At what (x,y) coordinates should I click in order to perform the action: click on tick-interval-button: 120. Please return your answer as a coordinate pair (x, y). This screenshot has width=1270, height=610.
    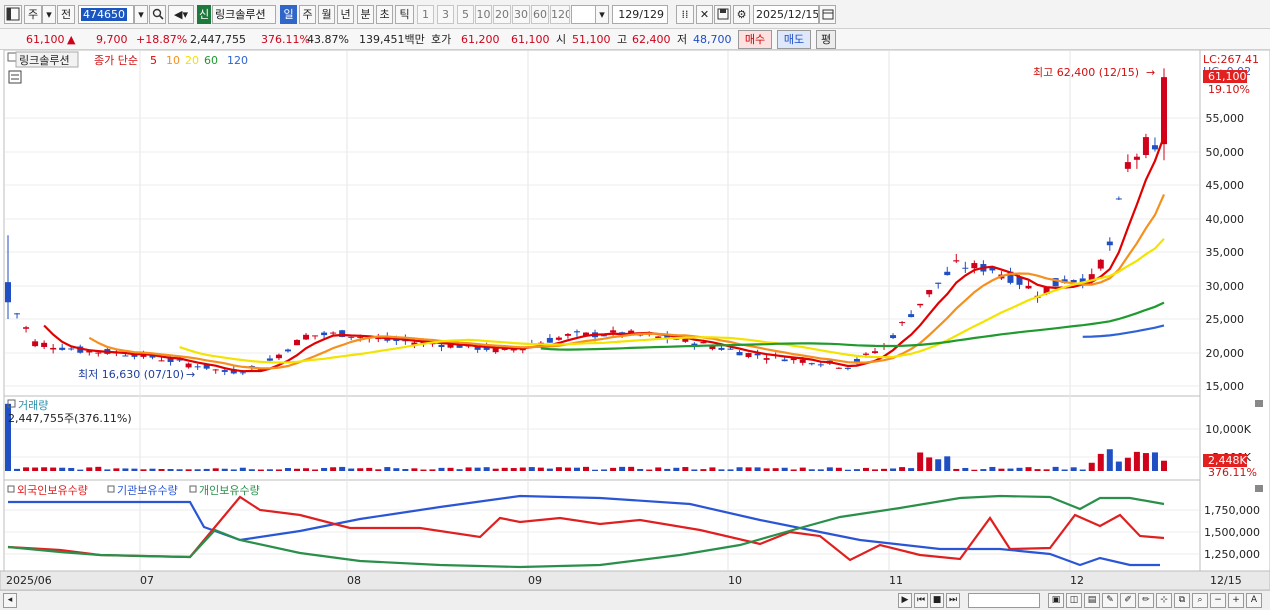
    Looking at the image, I should click on (560, 14).